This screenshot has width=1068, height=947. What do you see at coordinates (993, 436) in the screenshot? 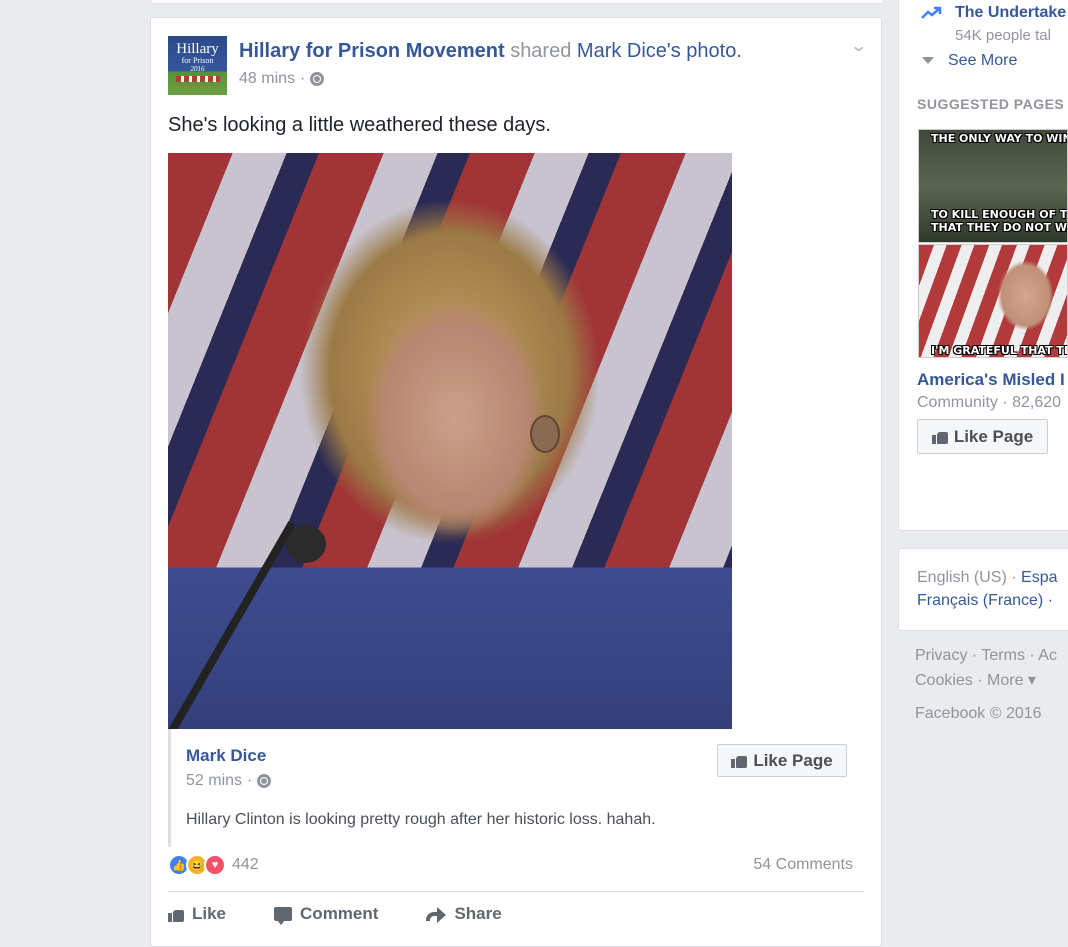
I see `sidebar-like-page-label: Like Page` at bounding box center [993, 436].